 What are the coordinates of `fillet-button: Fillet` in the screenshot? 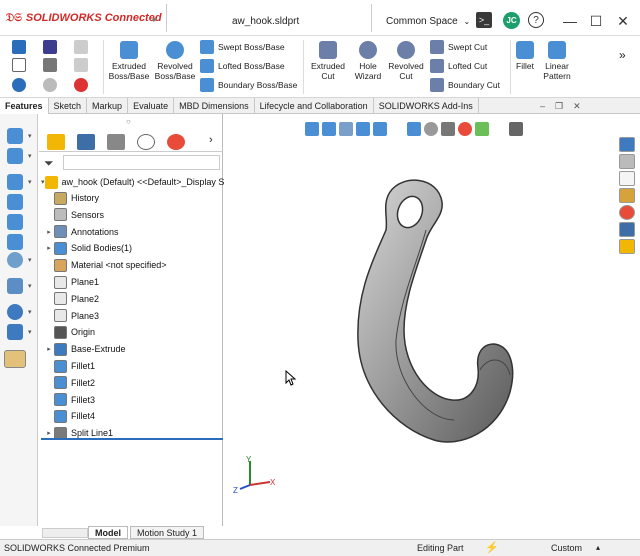 It's located at (525, 54).